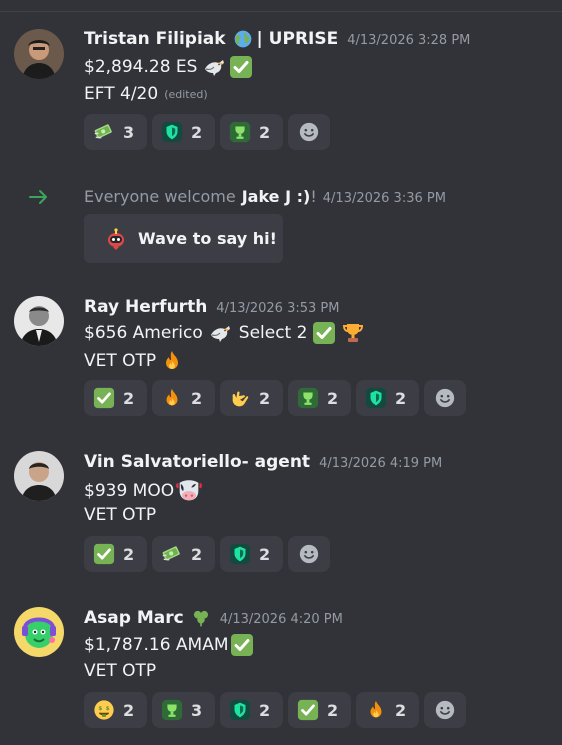 The height and width of the screenshot is (745, 562). I want to click on username: Asap Marc, so click(134, 618).